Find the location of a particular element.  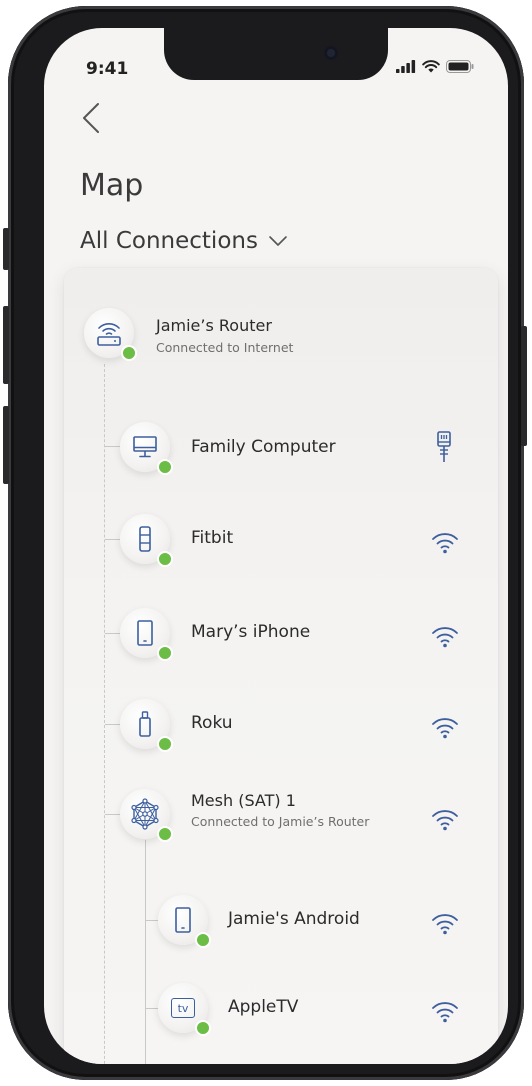

tv-icon: tv is located at coordinates (183, 1008).